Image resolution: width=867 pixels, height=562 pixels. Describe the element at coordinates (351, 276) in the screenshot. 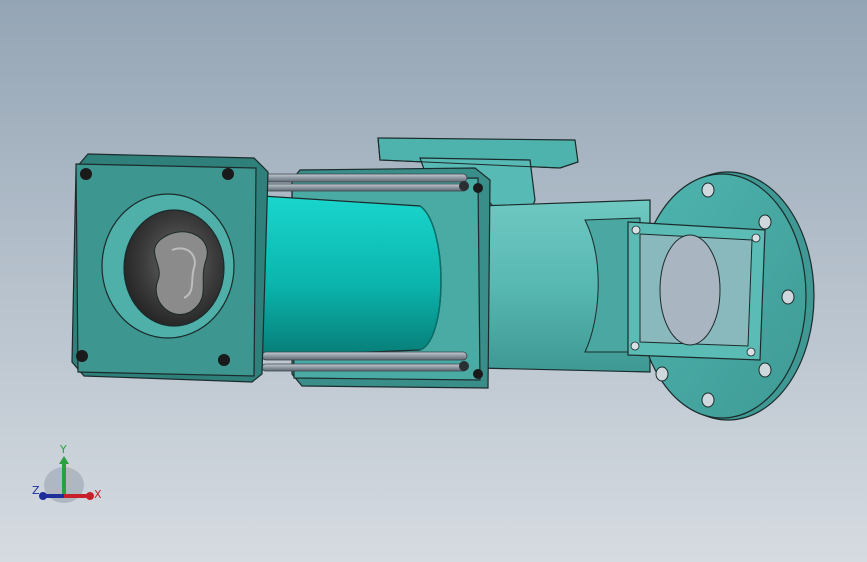

I see `stator-tube` at that location.